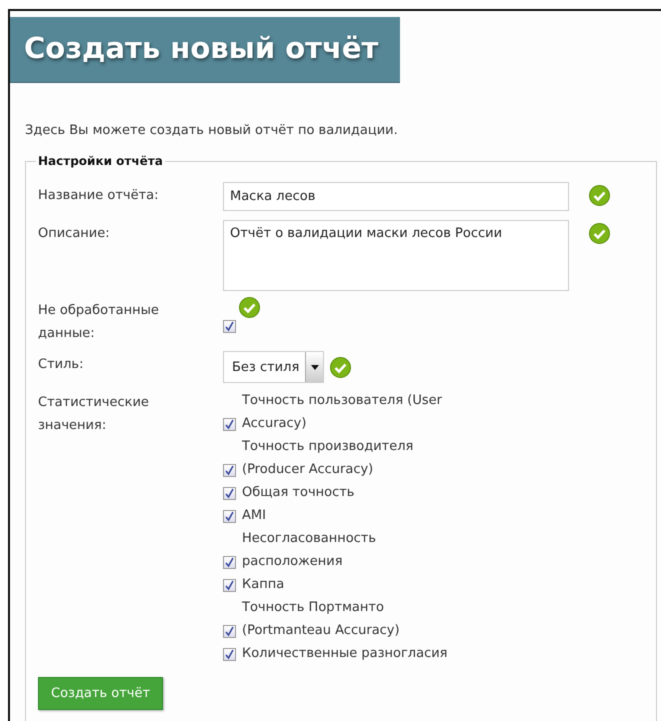  Describe the element at coordinates (94, 414) in the screenshot. I see `field-label: Статистические значения:` at that location.